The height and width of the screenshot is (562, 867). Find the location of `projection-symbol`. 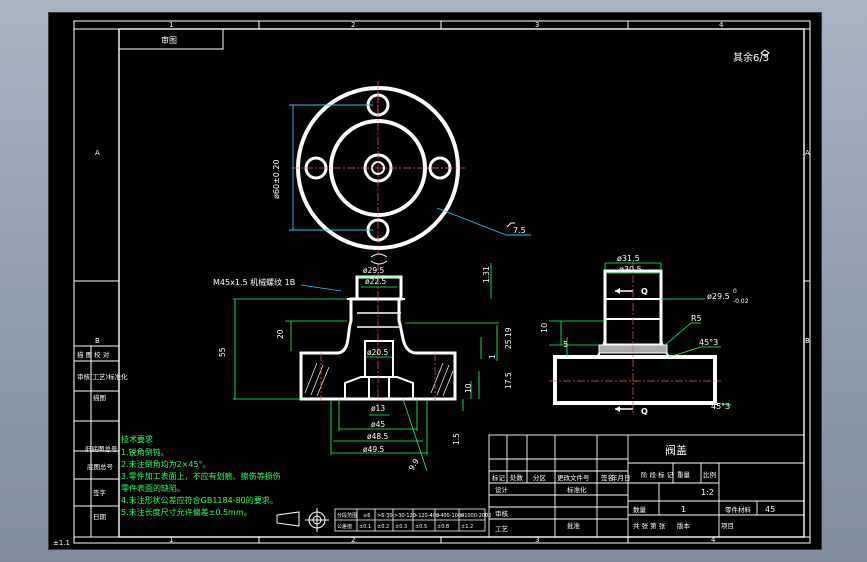

projection-symbol is located at coordinates (302, 520).